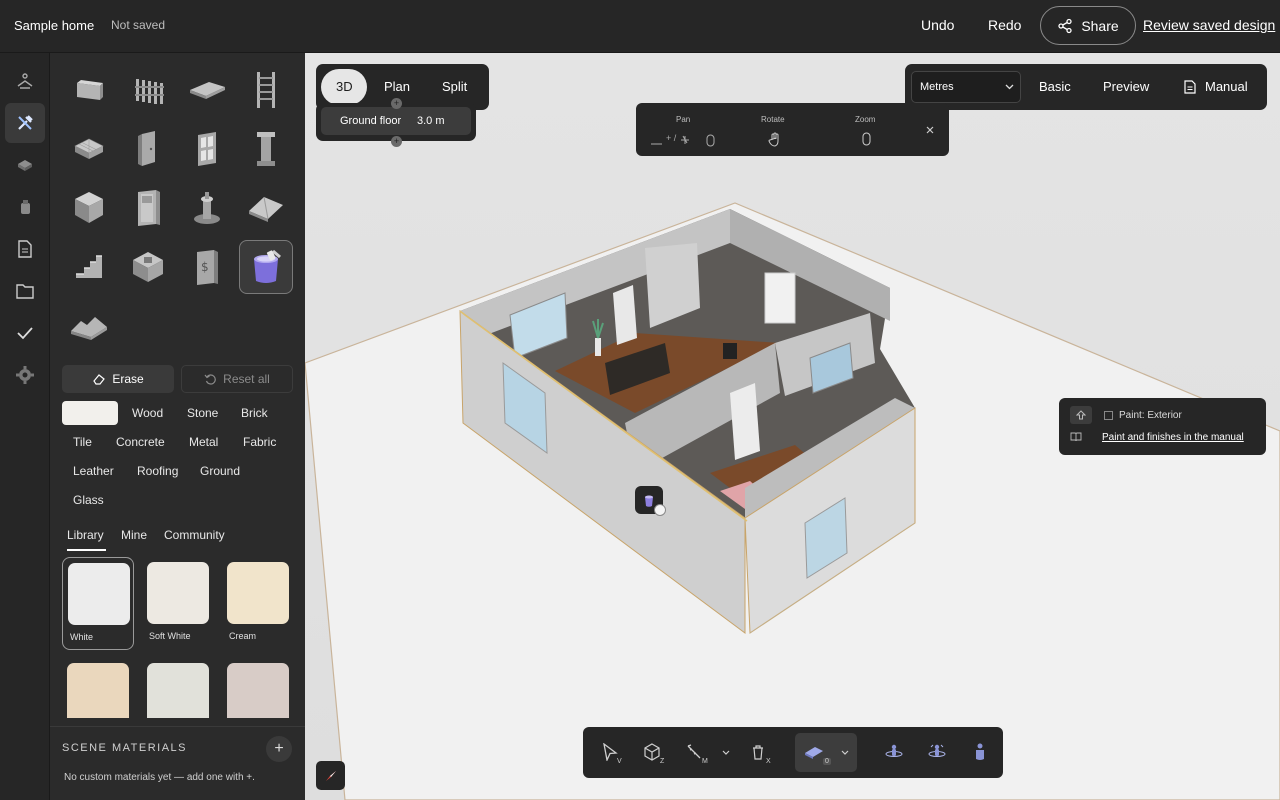 The width and height of the screenshot is (1280, 800). What do you see at coordinates (649, 501) in the screenshot?
I see `paint-bucket-icon` at bounding box center [649, 501].